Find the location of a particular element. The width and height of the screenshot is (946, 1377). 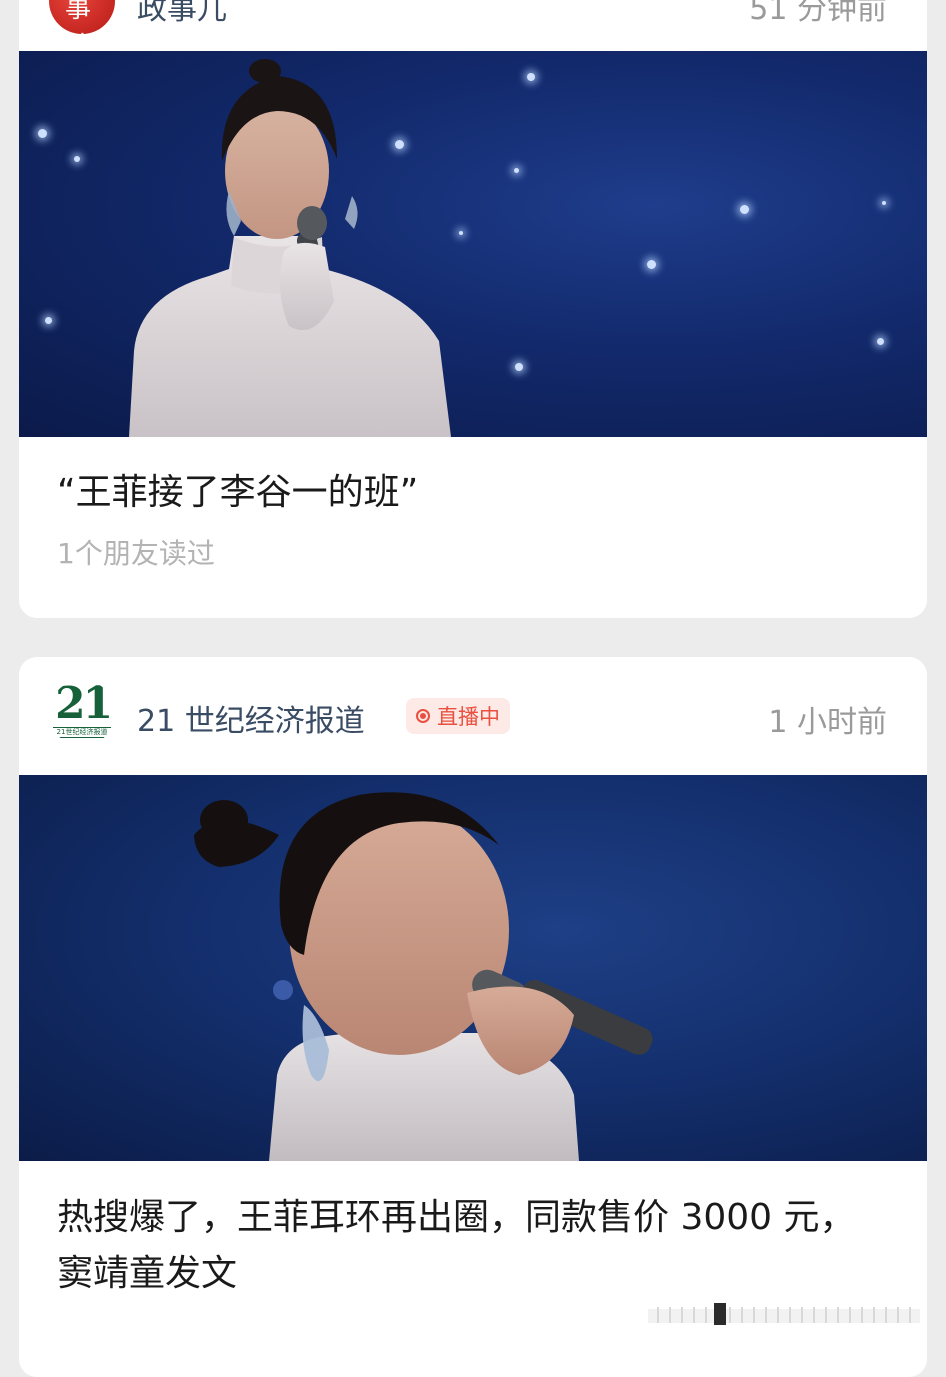

source-avatar: 事儿 is located at coordinates (82, 17).